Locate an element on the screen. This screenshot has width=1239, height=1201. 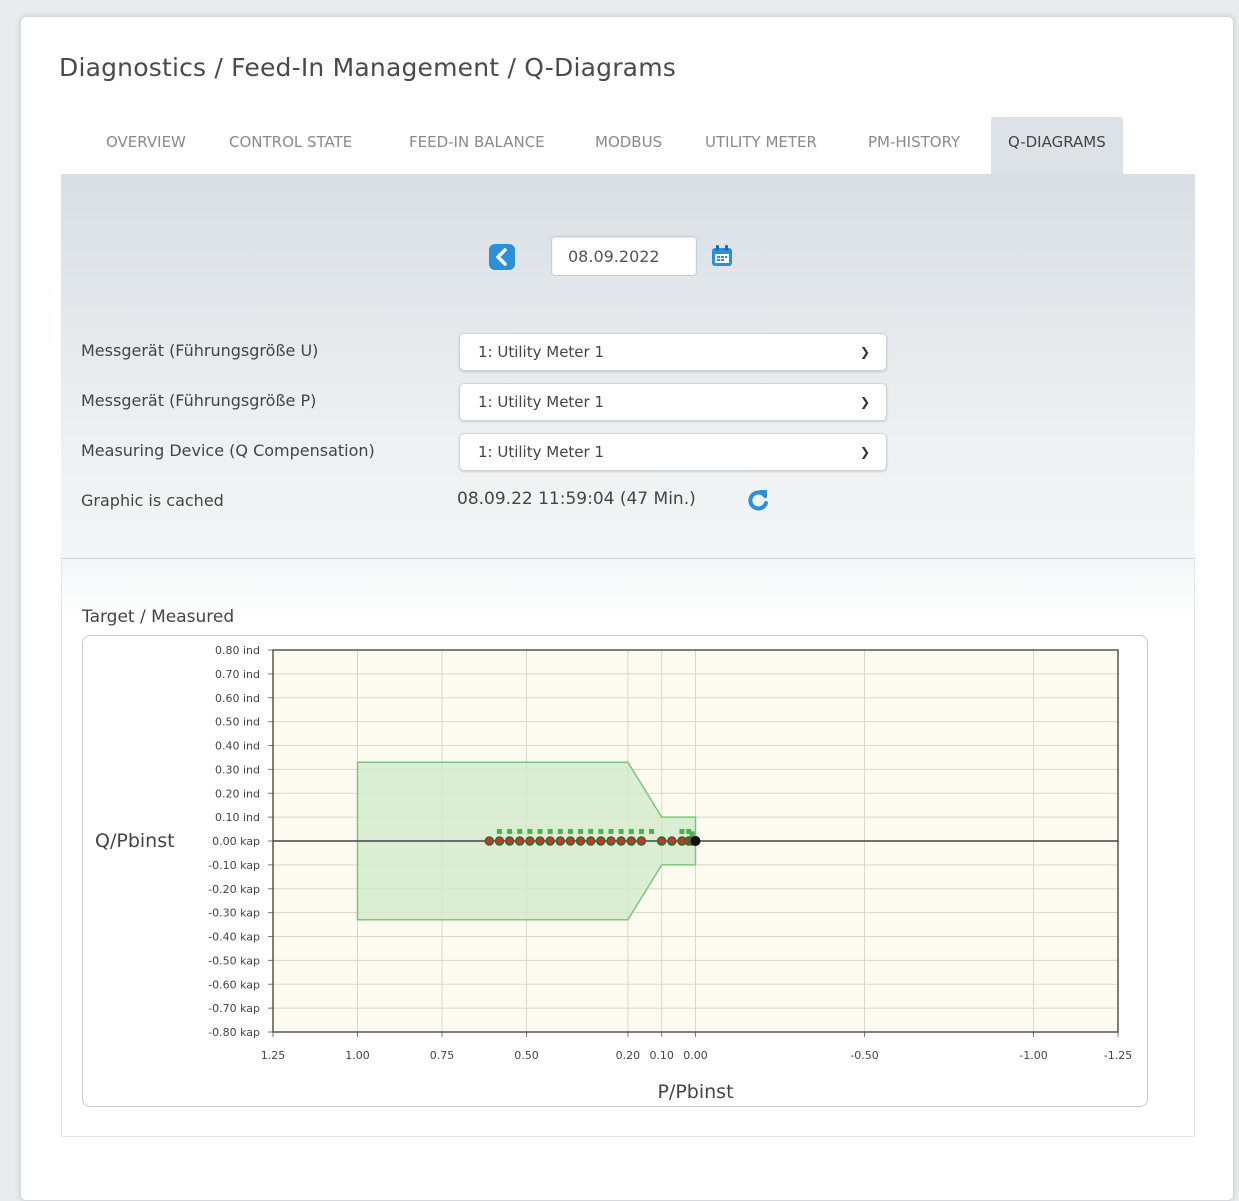
y-tick-label: -0.60 kap is located at coordinates (234, 984).